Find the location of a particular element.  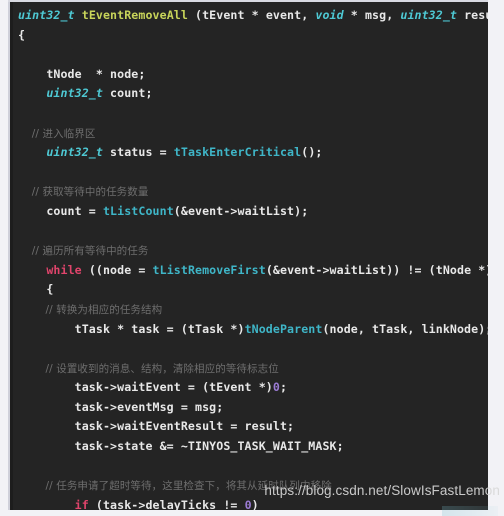

code-token-kw: while is located at coordinates (64, 269).